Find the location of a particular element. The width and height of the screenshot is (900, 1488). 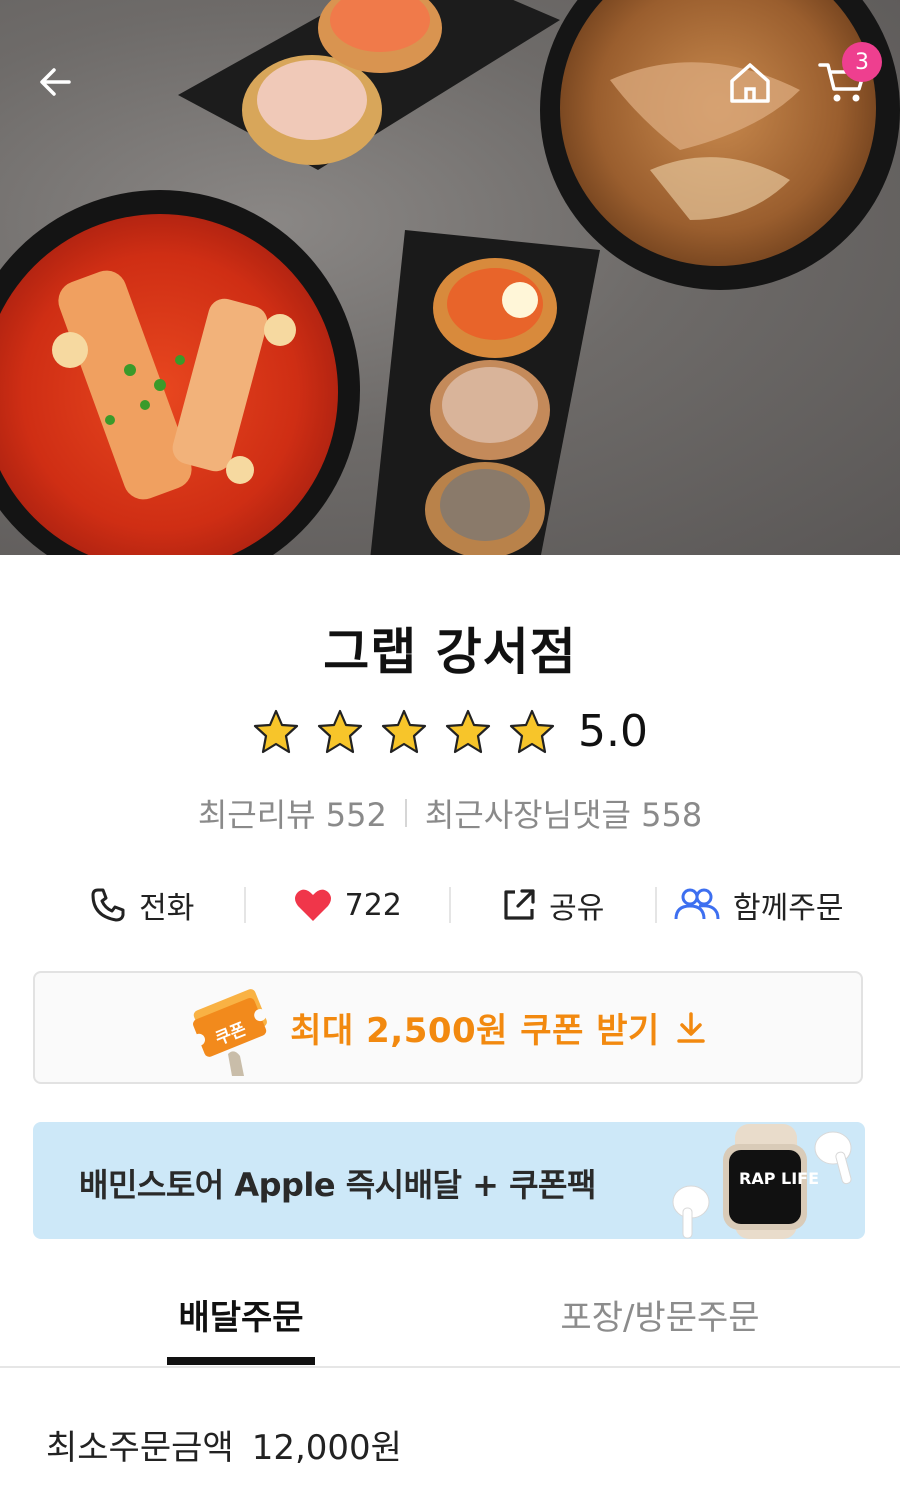

back-button is located at coordinates (55, 82).